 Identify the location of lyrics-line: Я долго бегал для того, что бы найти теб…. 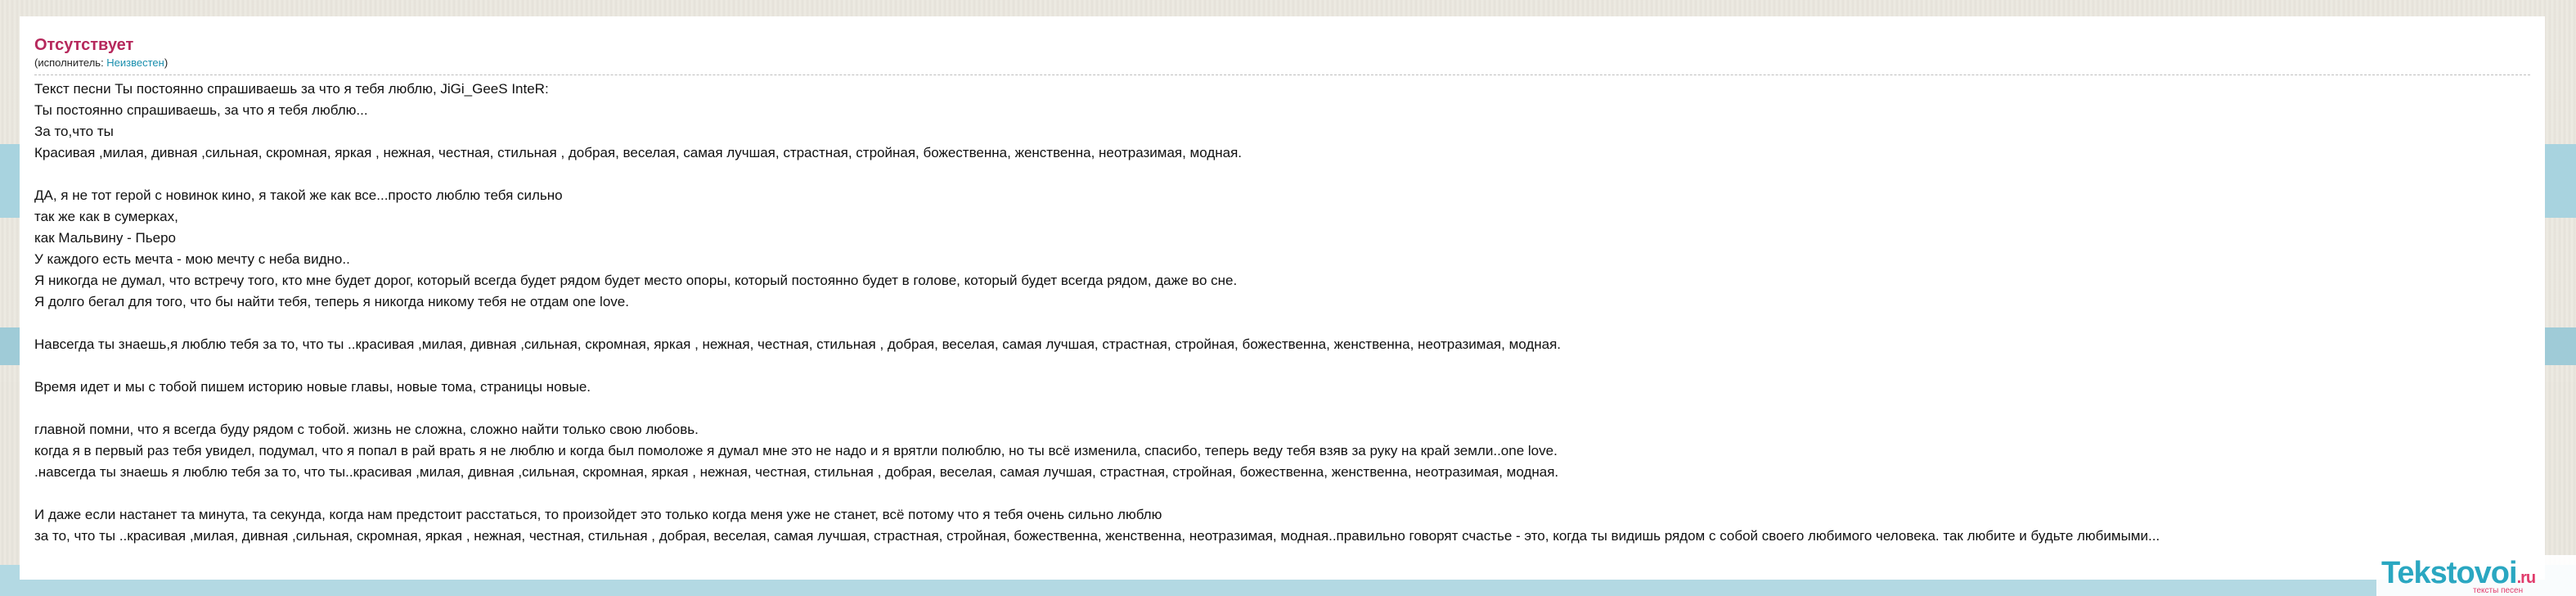
(331, 301).